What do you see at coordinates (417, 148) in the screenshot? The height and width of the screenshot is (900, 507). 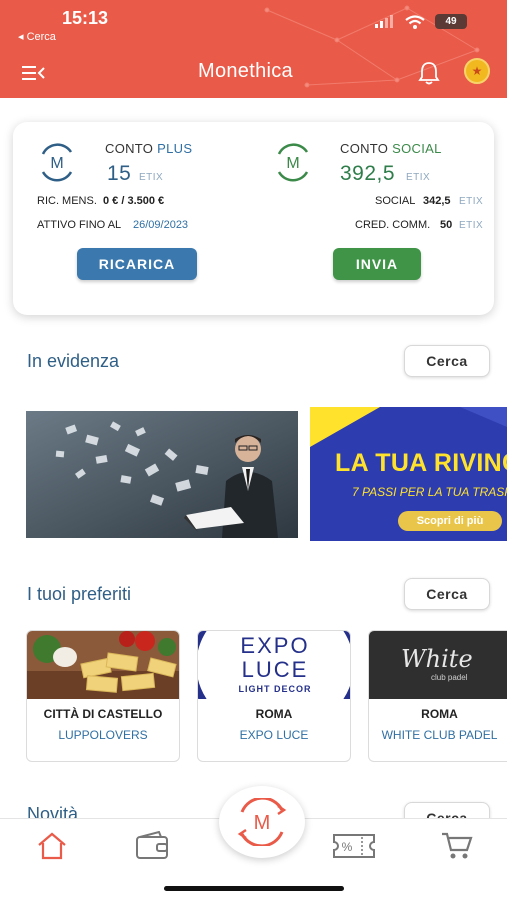 I see `conto-social-title-accent: SOCIAL` at bounding box center [417, 148].